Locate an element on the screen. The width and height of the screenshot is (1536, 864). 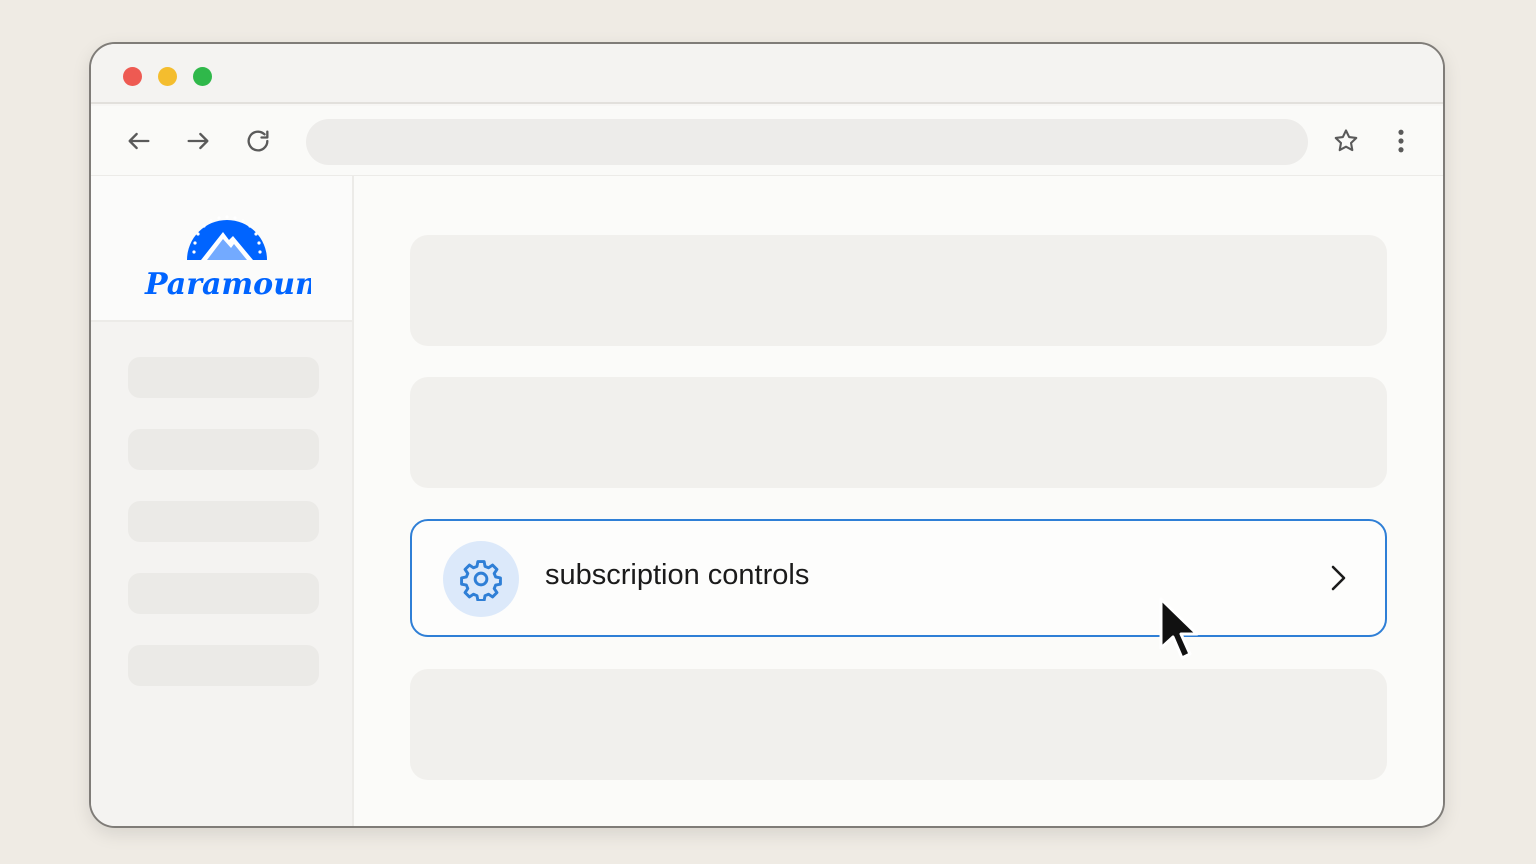
back-button is located at coordinates (139, 141).